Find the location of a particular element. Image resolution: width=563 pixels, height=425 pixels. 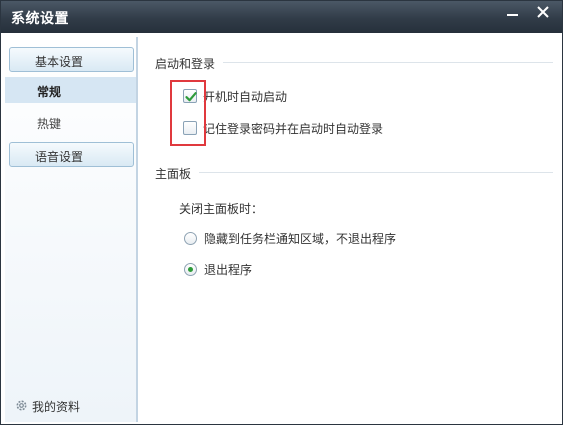

hide-to-tray-label: 隐藏到任务栏通知区域，不退出程序 is located at coordinates (300, 239).